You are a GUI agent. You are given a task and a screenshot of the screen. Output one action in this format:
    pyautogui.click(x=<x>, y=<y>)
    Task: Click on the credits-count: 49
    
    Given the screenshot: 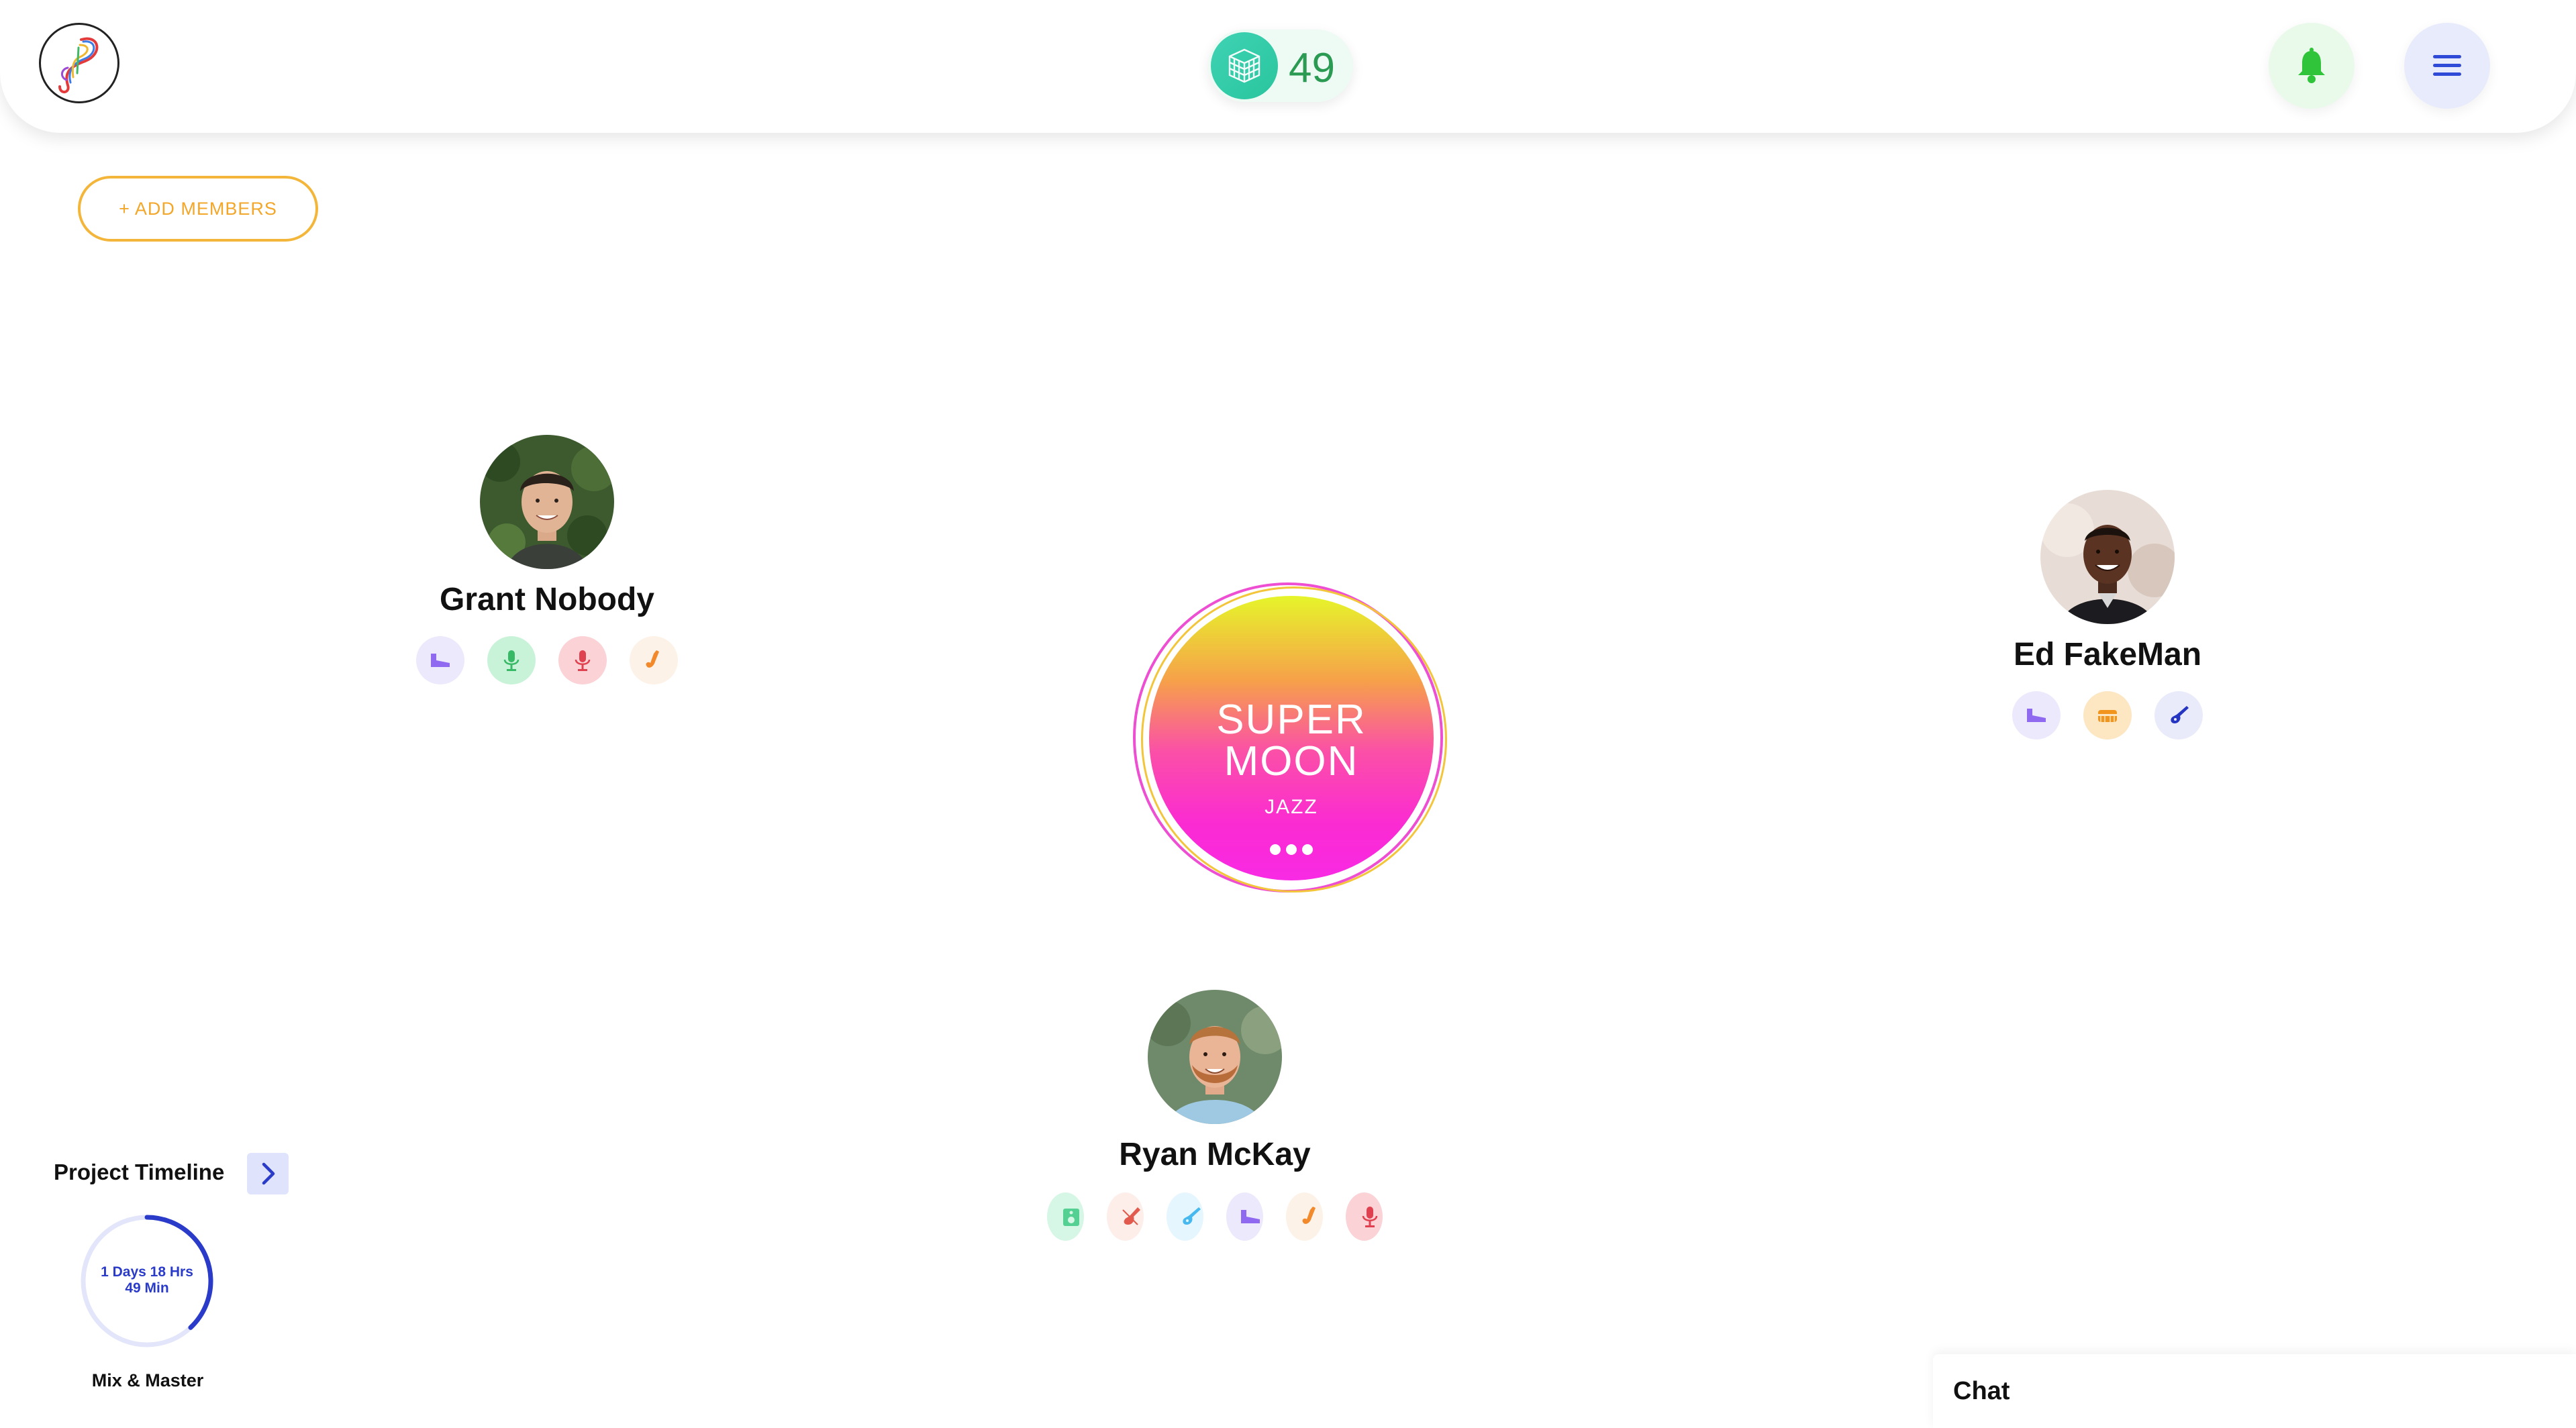 What is the action you would take?
    pyautogui.click(x=1312, y=68)
    